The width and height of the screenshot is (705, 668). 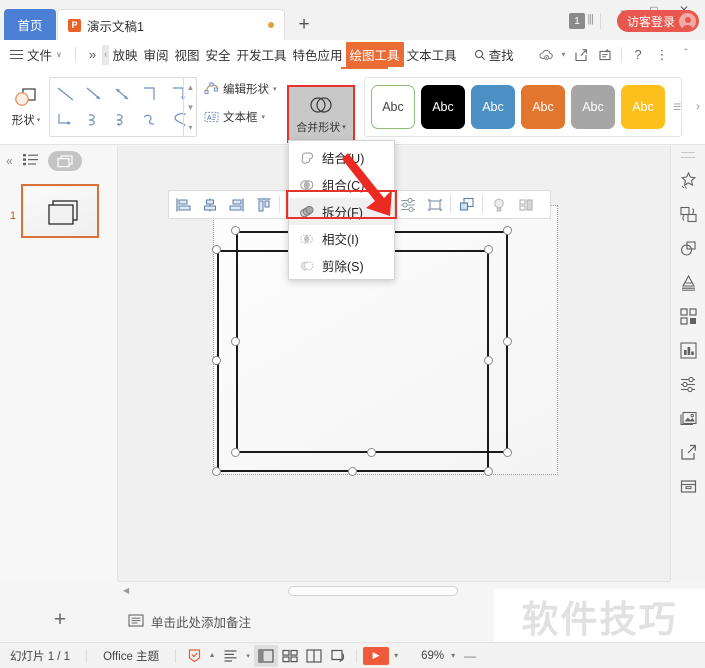 I want to click on text-art-icon, so click(x=688, y=282).